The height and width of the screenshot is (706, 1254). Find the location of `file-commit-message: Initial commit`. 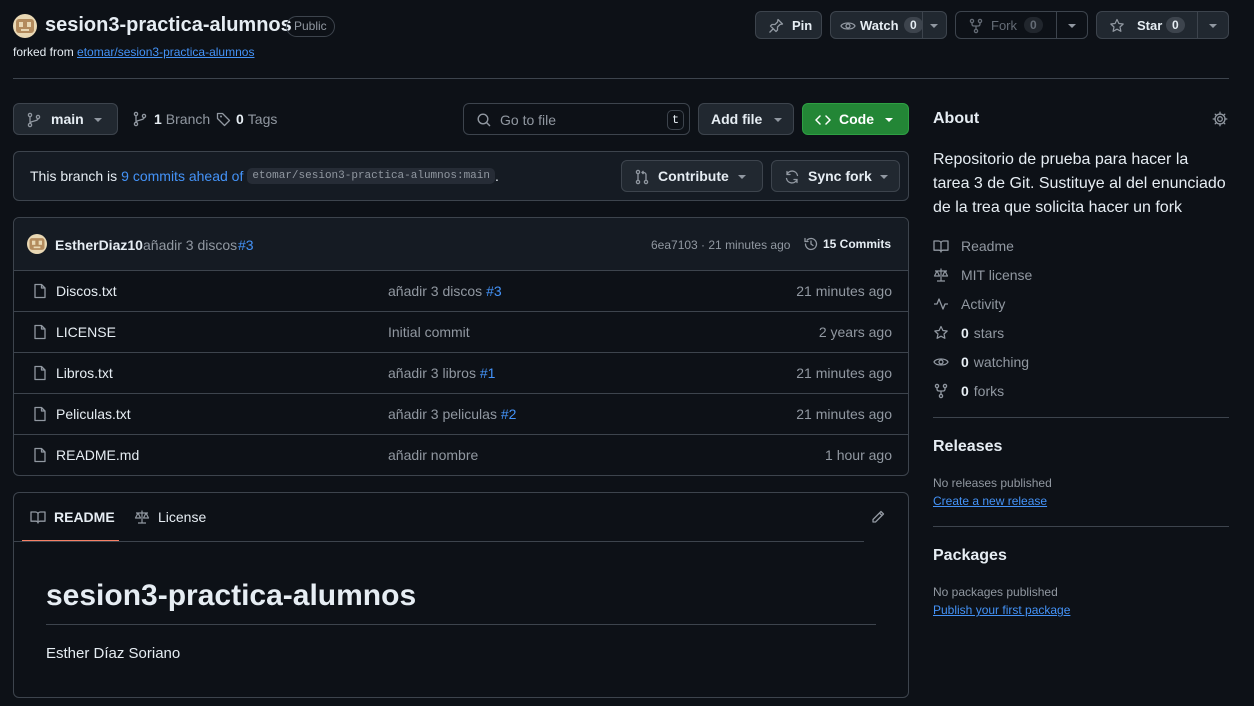

file-commit-message: Initial commit is located at coordinates (429, 332).